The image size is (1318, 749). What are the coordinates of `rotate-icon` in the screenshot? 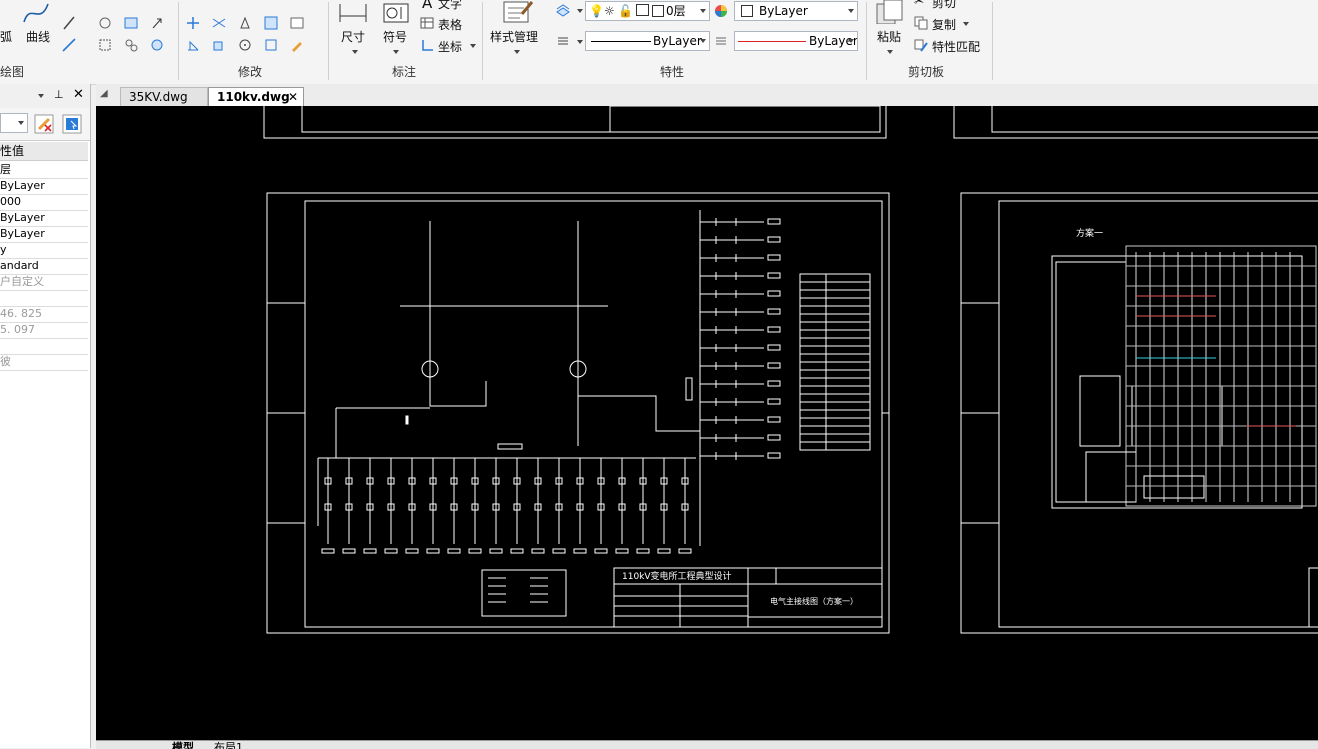 It's located at (245, 23).